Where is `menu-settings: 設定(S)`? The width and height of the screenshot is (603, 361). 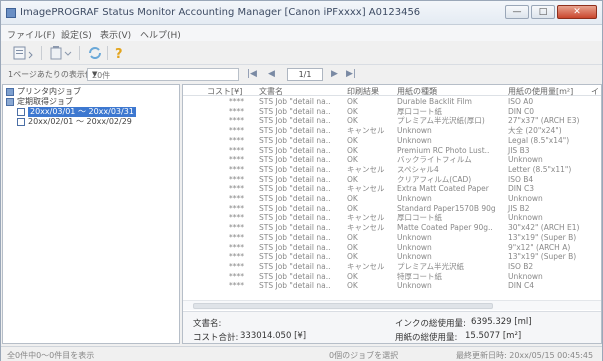 menu-settings: 設定(S) is located at coordinates (76, 34).